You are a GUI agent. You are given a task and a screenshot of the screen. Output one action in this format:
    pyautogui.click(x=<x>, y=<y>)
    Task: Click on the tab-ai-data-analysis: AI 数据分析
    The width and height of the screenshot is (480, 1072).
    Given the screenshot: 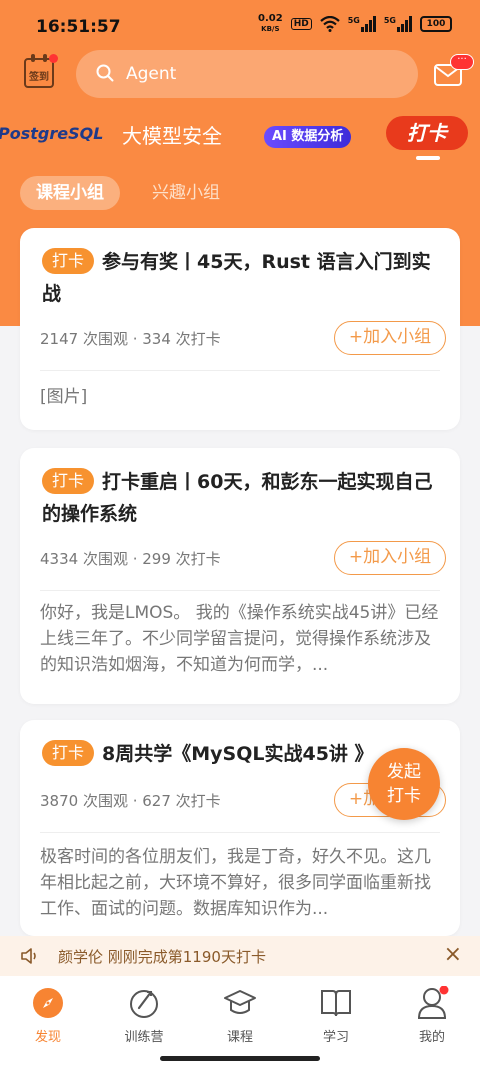 What is the action you would take?
    pyautogui.click(x=308, y=137)
    